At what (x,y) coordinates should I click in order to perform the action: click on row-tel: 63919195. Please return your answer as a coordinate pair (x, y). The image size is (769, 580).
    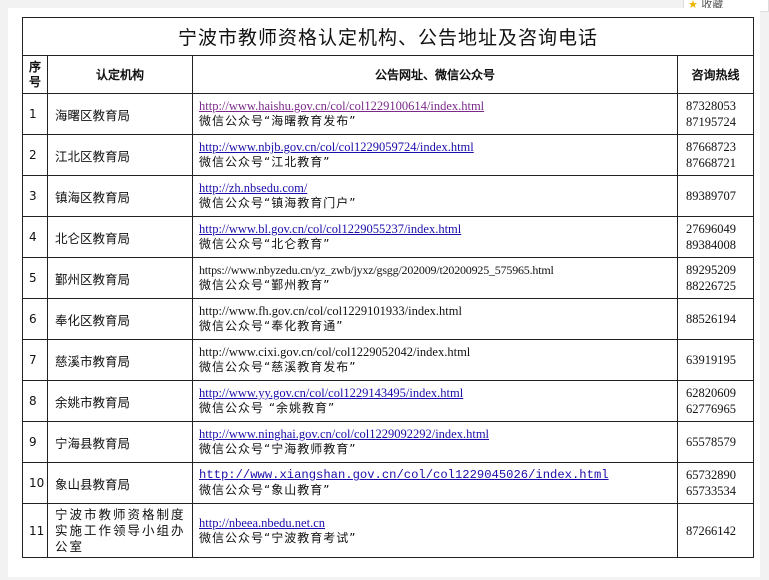
    Looking at the image, I should click on (715, 360).